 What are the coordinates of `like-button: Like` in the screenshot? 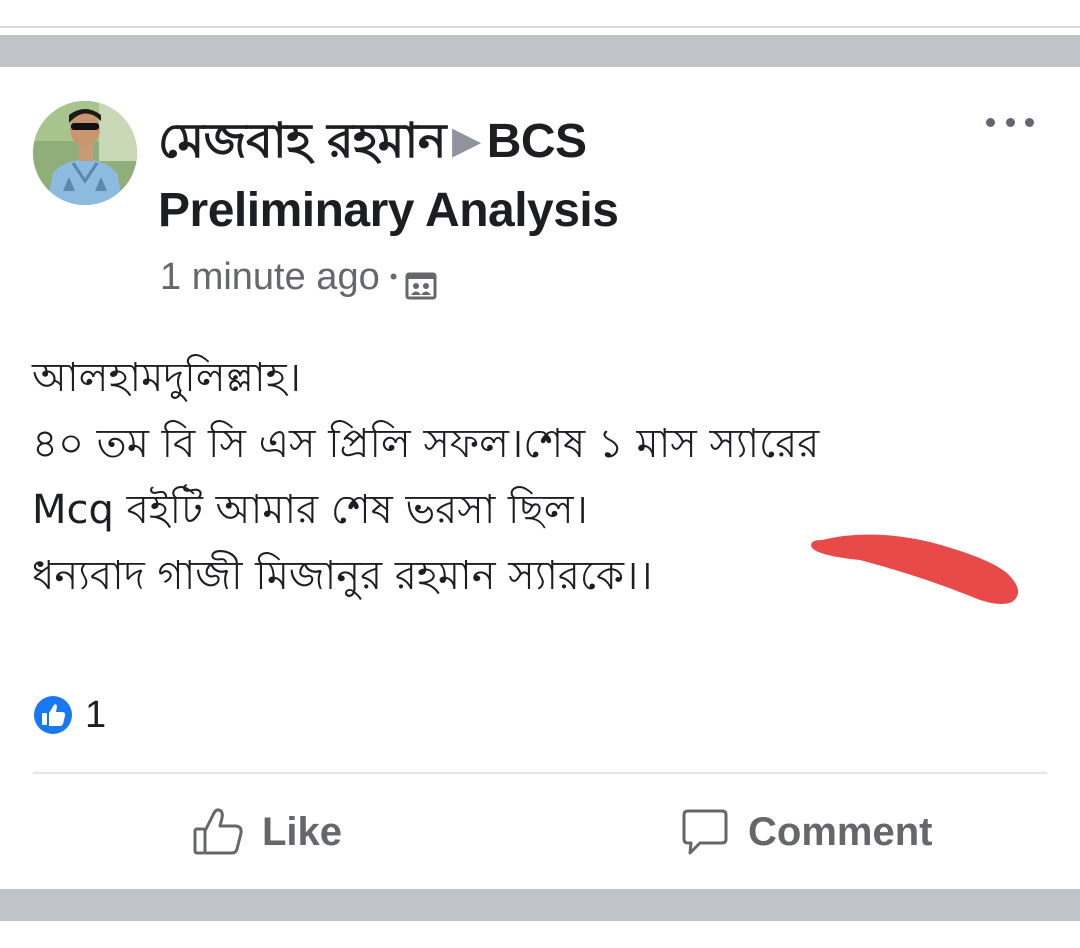 It's located at (267, 832).